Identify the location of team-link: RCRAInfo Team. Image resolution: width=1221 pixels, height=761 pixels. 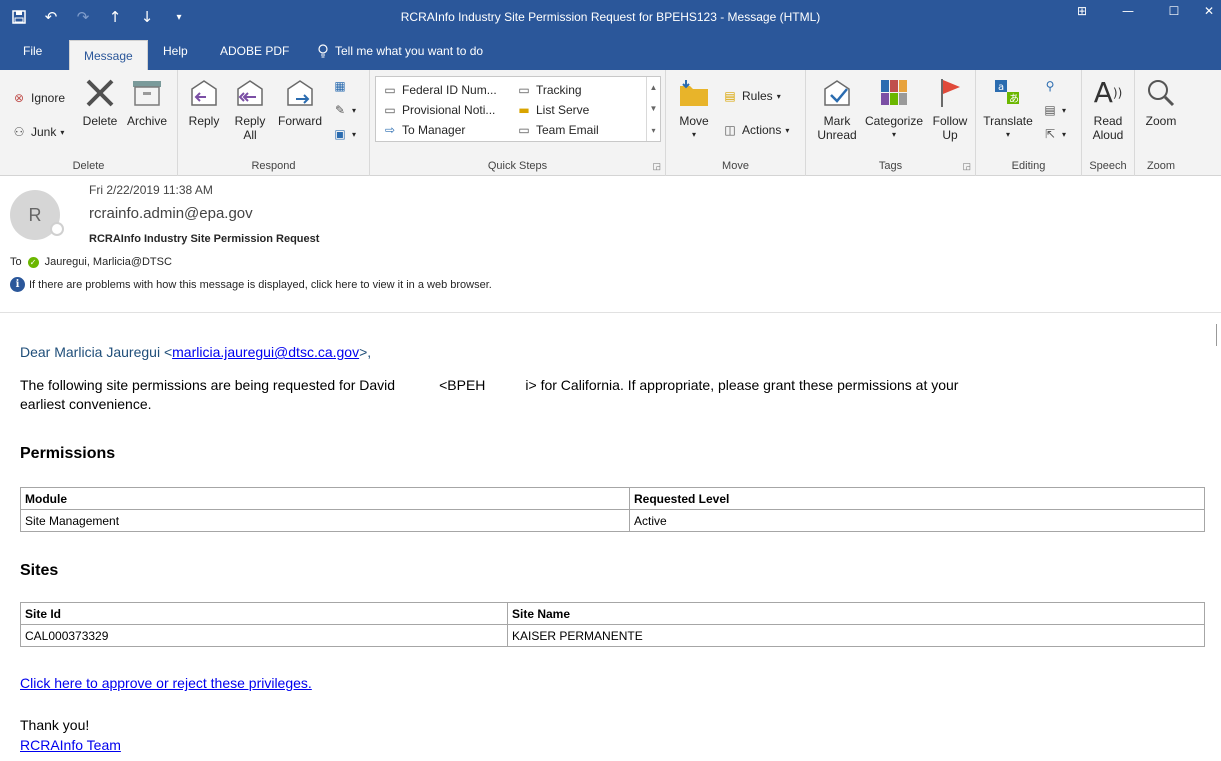
(70, 745).